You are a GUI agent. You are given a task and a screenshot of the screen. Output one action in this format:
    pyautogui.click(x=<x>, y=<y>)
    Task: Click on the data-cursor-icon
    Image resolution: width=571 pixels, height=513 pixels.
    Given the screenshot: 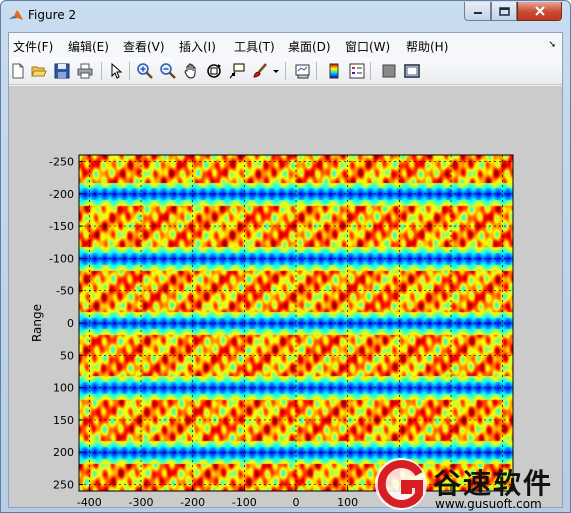 What is the action you would take?
    pyautogui.click(x=237, y=71)
    